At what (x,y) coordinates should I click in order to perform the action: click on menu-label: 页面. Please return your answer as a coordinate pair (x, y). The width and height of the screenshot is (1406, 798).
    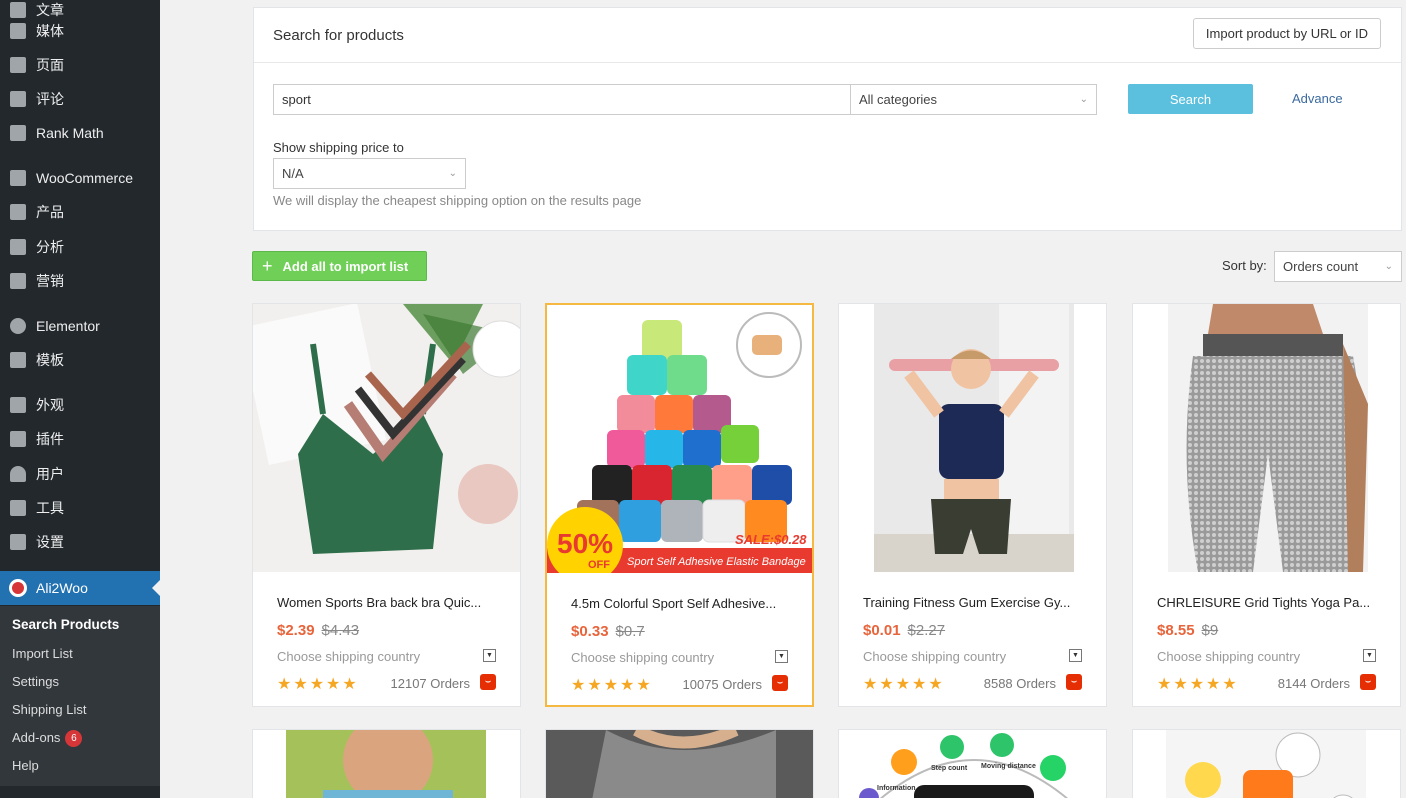
    Looking at the image, I should click on (50, 65).